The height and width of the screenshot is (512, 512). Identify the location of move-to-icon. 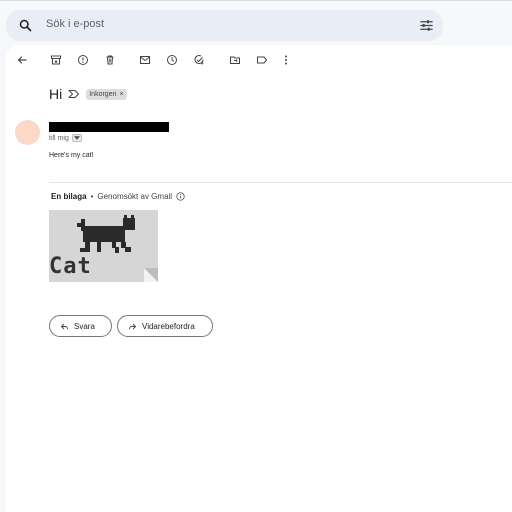
(235, 60).